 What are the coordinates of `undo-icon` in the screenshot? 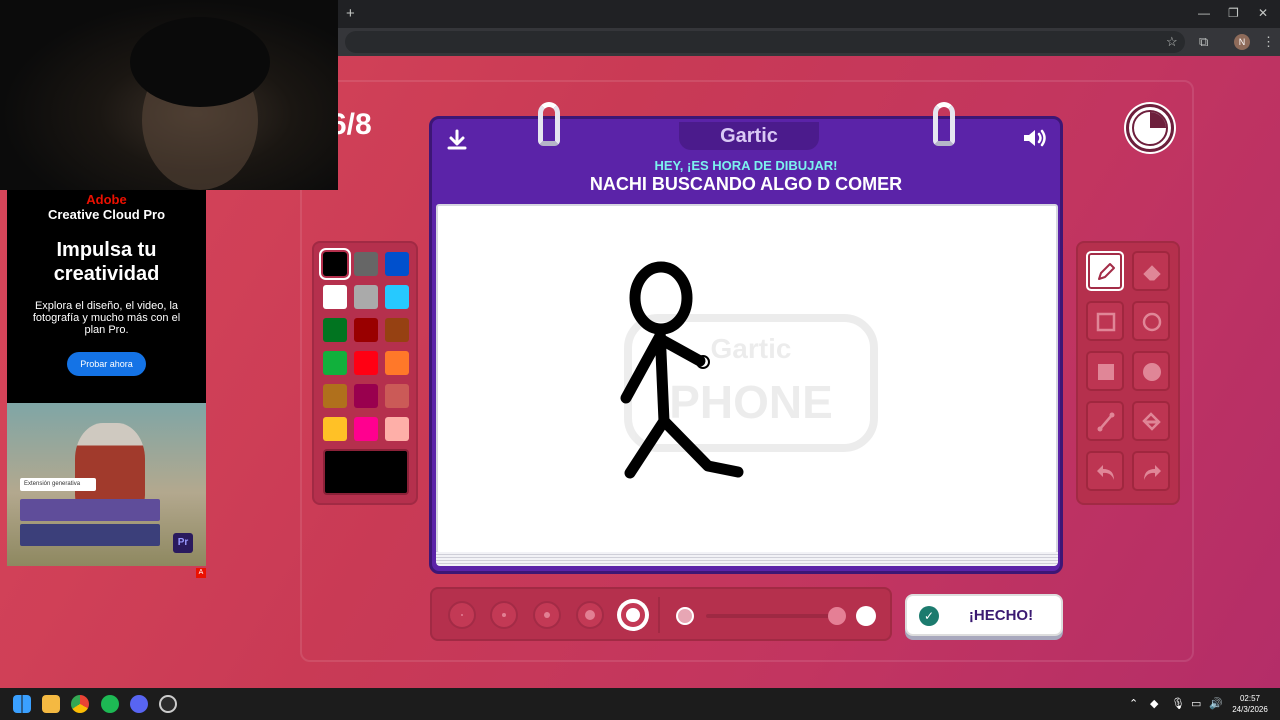 It's located at (1105, 472).